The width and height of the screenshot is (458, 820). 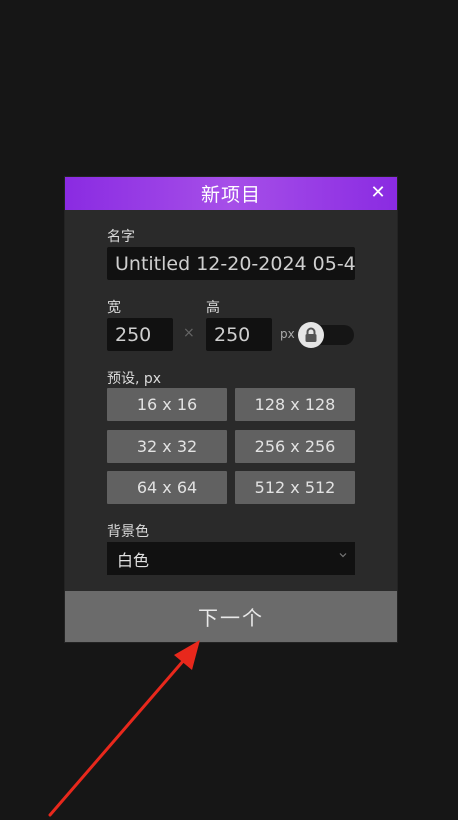 What do you see at coordinates (295, 487) in the screenshot?
I see `preset-512-button: 512 x 512` at bounding box center [295, 487].